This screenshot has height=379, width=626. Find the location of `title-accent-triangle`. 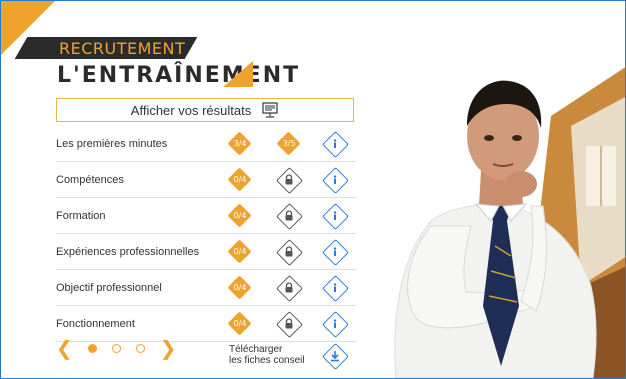

title-accent-triangle is located at coordinates (238, 74).